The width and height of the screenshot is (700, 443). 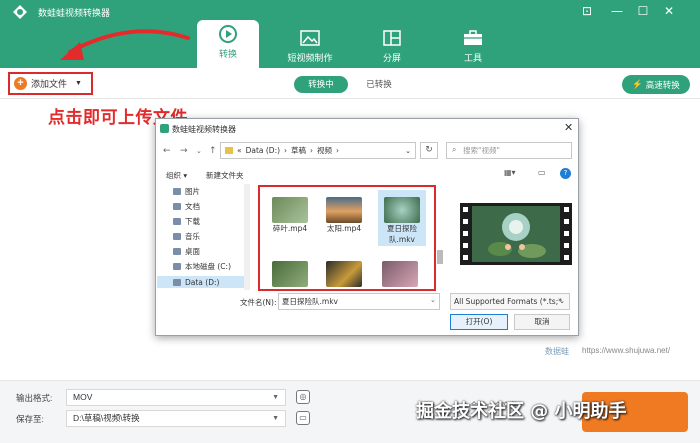 What do you see at coordinates (542, 322) in the screenshot?
I see `cancel-button: 取消` at bounding box center [542, 322].